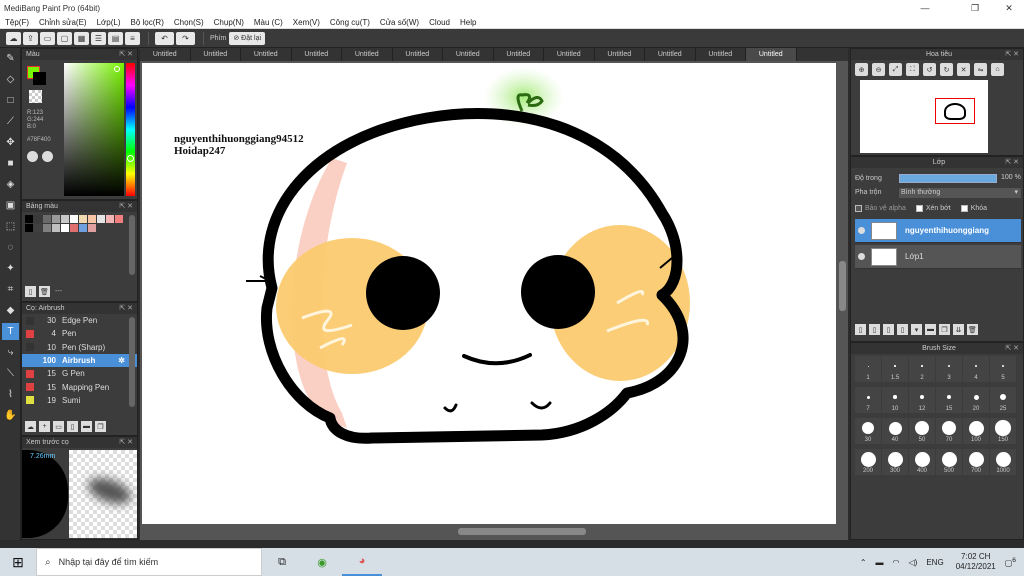 The image size is (1024, 576). Describe the element at coordinates (63, 22) in the screenshot. I see `menu-edit: Chỉnh sửa(E)` at that location.